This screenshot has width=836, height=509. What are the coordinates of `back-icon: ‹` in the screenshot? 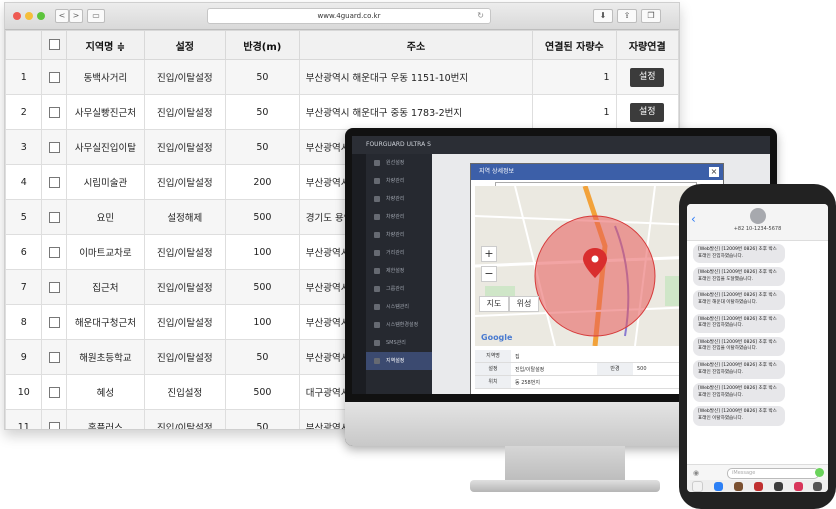 It's located at (693, 219).